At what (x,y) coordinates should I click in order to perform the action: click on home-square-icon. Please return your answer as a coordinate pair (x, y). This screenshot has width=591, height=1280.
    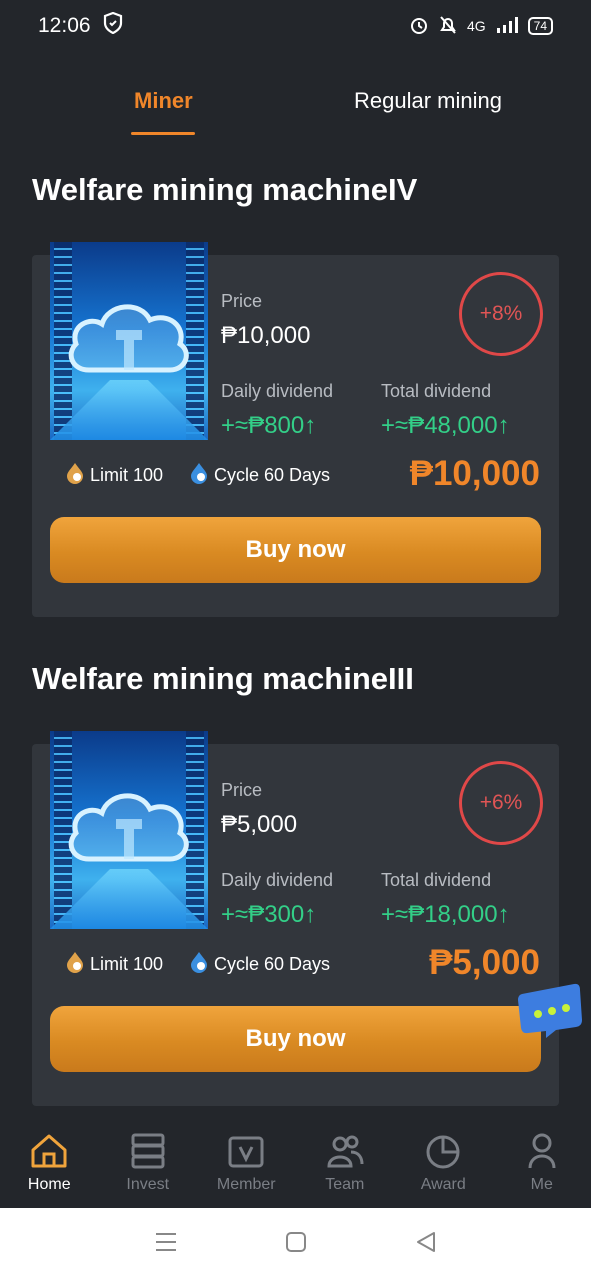
    Looking at the image, I should click on (296, 1244).